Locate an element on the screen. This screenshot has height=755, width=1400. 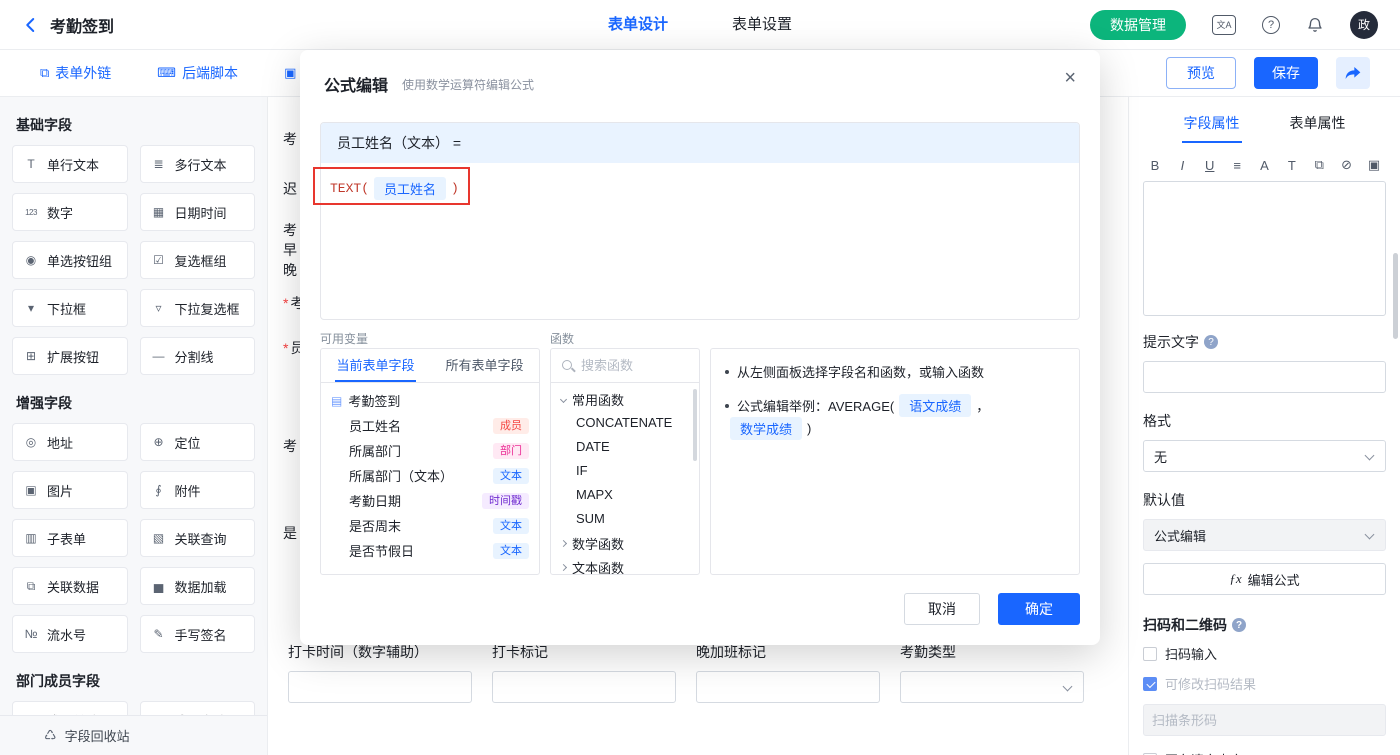
user-avatar: 政 is located at coordinates (1364, 24).